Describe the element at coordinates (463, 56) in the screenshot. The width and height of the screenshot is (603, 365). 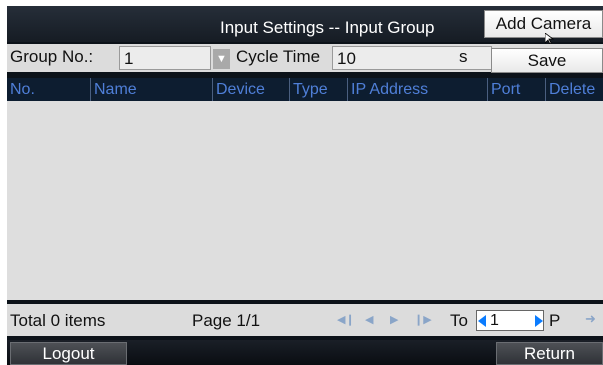
I see `cycle-time-unit: s` at that location.